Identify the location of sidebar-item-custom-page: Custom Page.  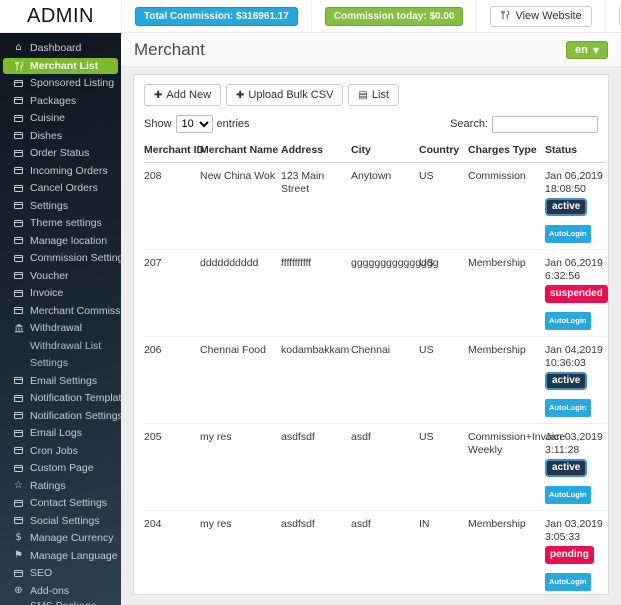
(60, 468).